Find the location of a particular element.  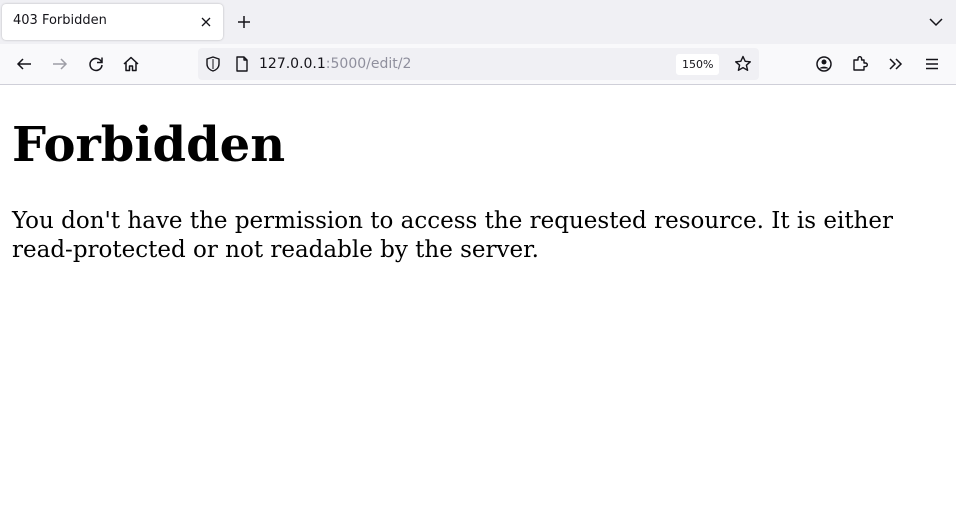

chevron-down-icon is located at coordinates (936, 22).